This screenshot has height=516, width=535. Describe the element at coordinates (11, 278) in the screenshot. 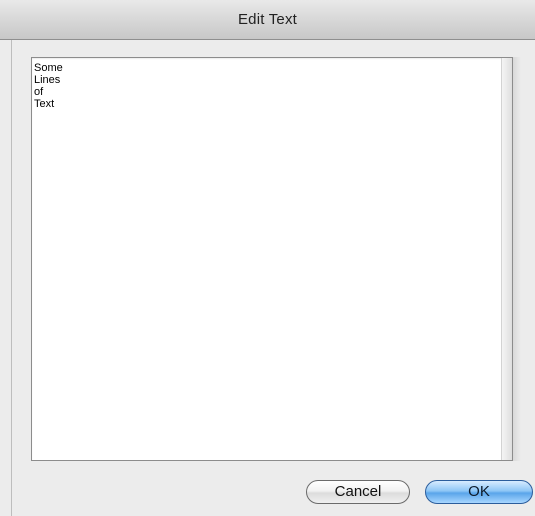

I see `window-edge` at that location.